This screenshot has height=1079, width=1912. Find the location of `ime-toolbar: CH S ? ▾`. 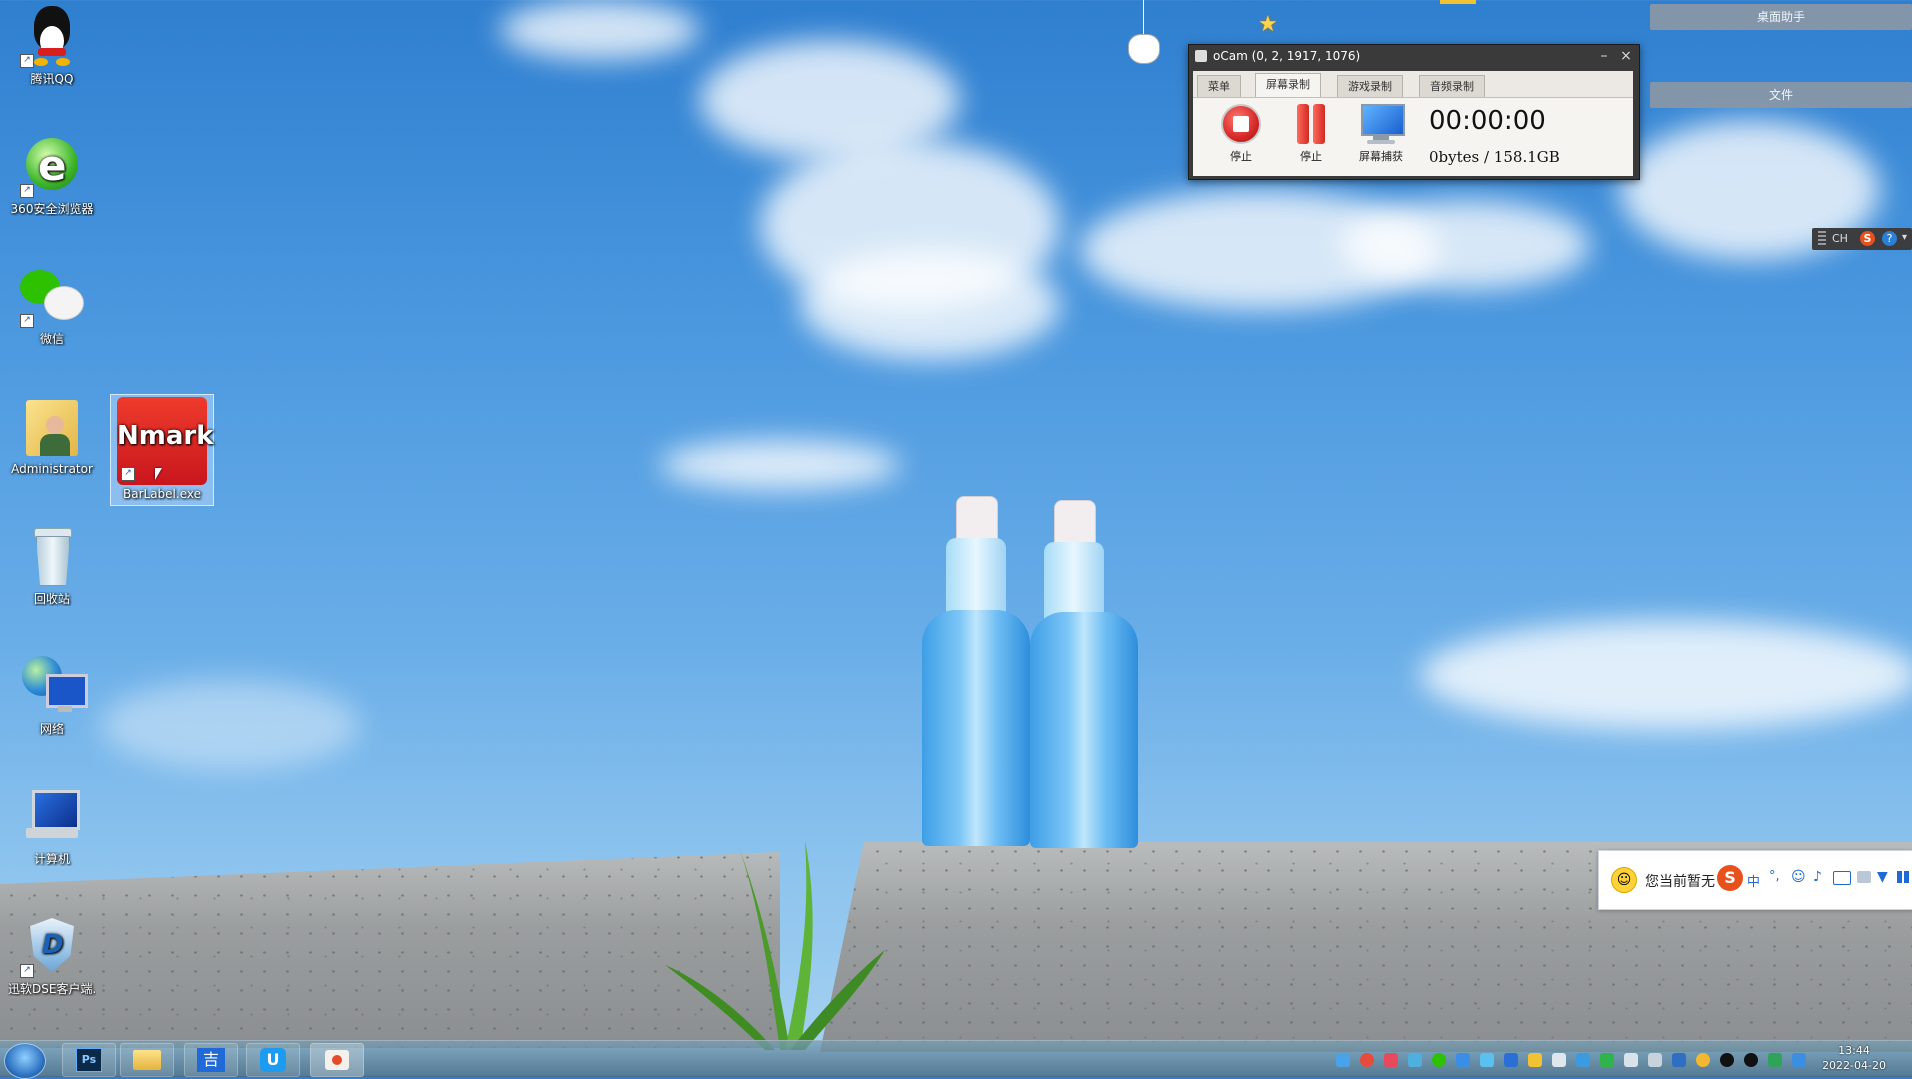

ime-toolbar: CH S ? ▾ is located at coordinates (1862, 239).